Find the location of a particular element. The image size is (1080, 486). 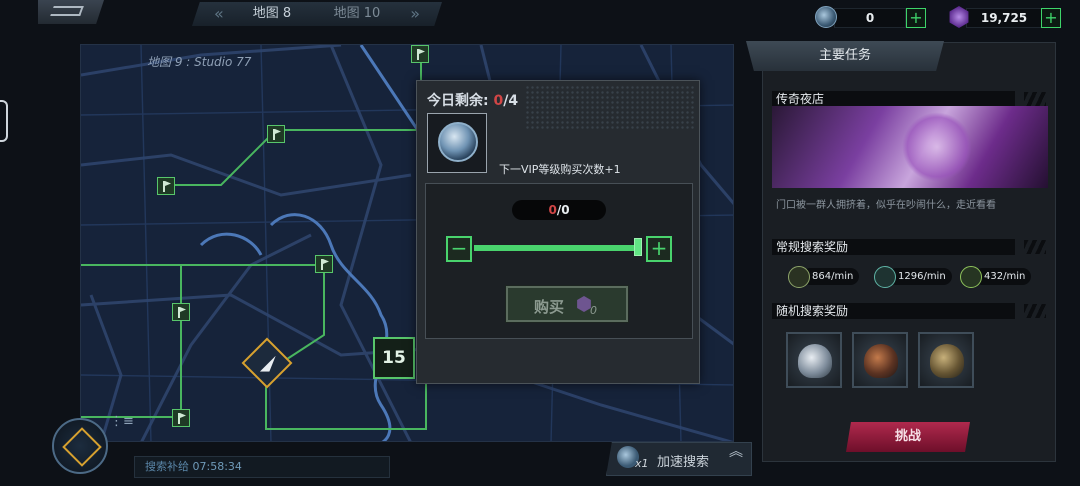

add-gem-button: + is located at coordinates (1051, 18).